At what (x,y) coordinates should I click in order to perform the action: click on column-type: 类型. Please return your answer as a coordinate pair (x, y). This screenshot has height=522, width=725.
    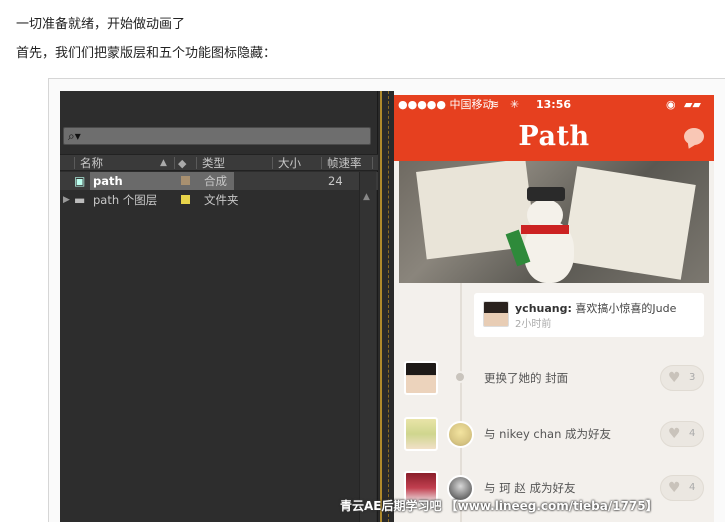
    Looking at the image, I should click on (213, 163).